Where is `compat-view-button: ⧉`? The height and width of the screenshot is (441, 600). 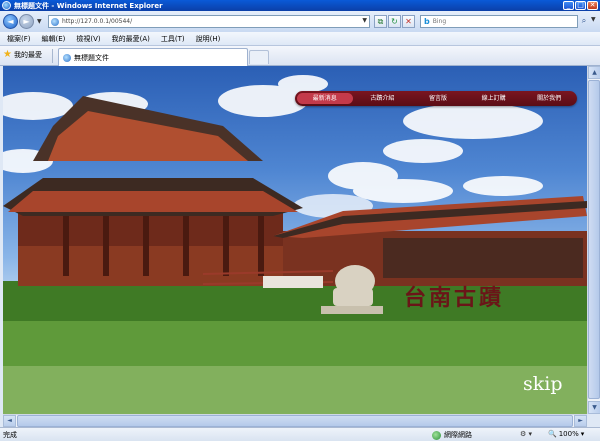
compat-view-button: ⧉ is located at coordinates (380, 21).